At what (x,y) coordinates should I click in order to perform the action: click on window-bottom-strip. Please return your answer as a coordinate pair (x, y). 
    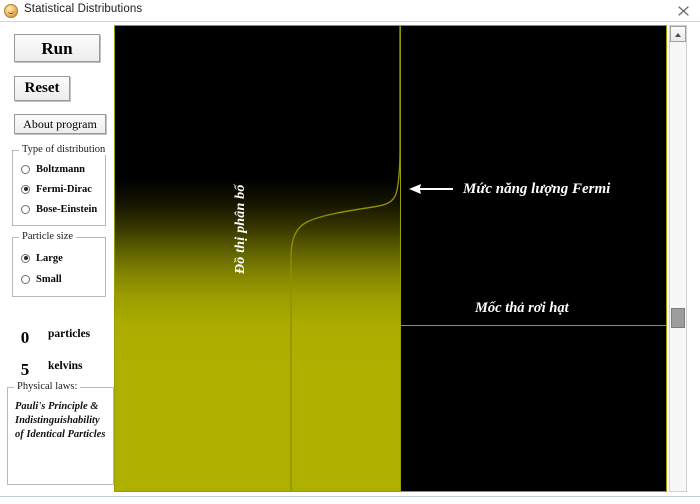
    Looking at the image, I should click on (350, 500).